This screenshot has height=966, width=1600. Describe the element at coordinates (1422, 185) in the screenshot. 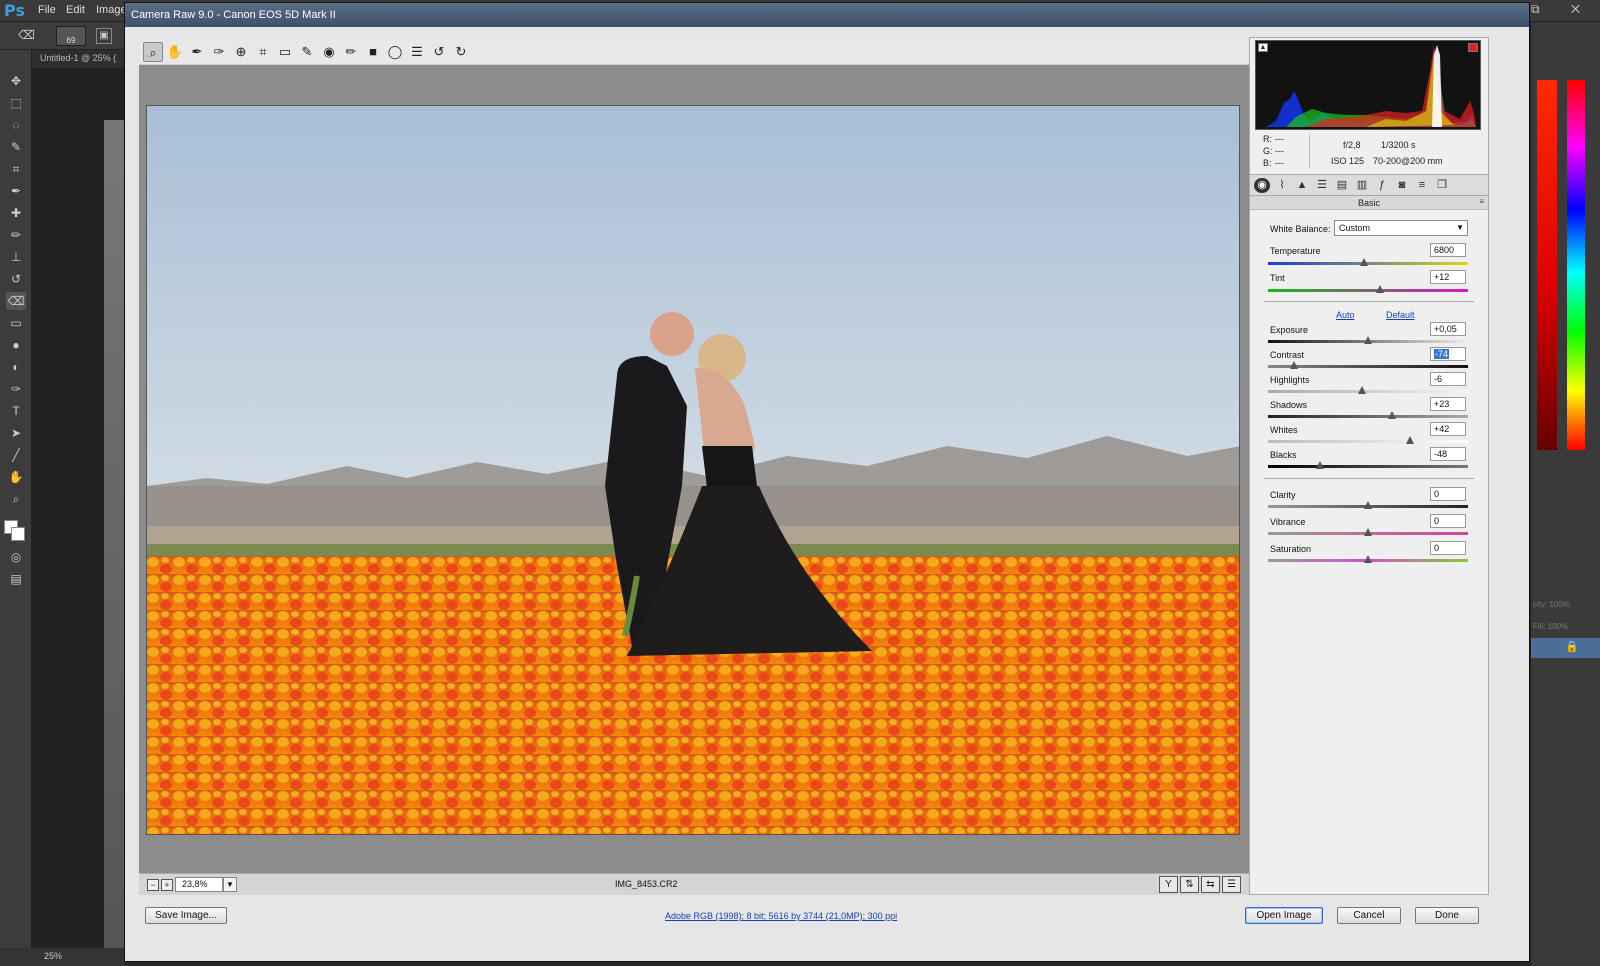

I see `tab-presets-icon: ≡` at that location.